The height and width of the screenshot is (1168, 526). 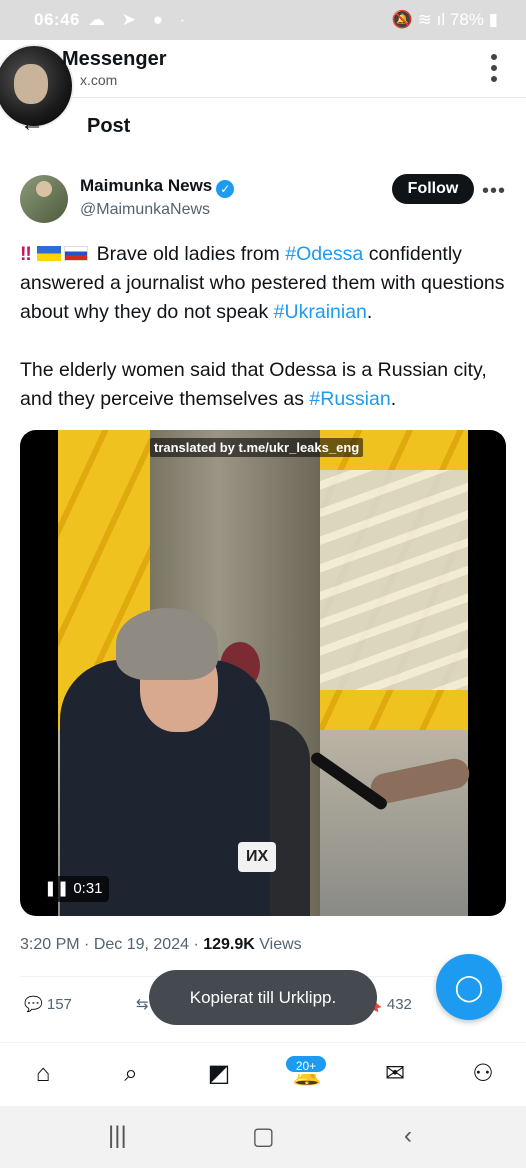 What do you see at coordinates (57, 19) in the screenshot?
I see `status-time: 06:46` at bounding box center [57, 19].